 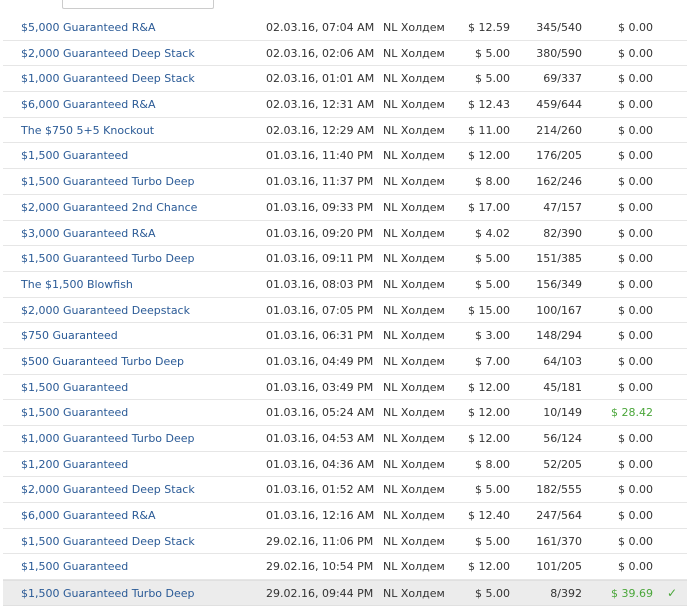 I want to click on tournament-date: 01.03.16, 11:40 PM, so click(x=320, y=156).